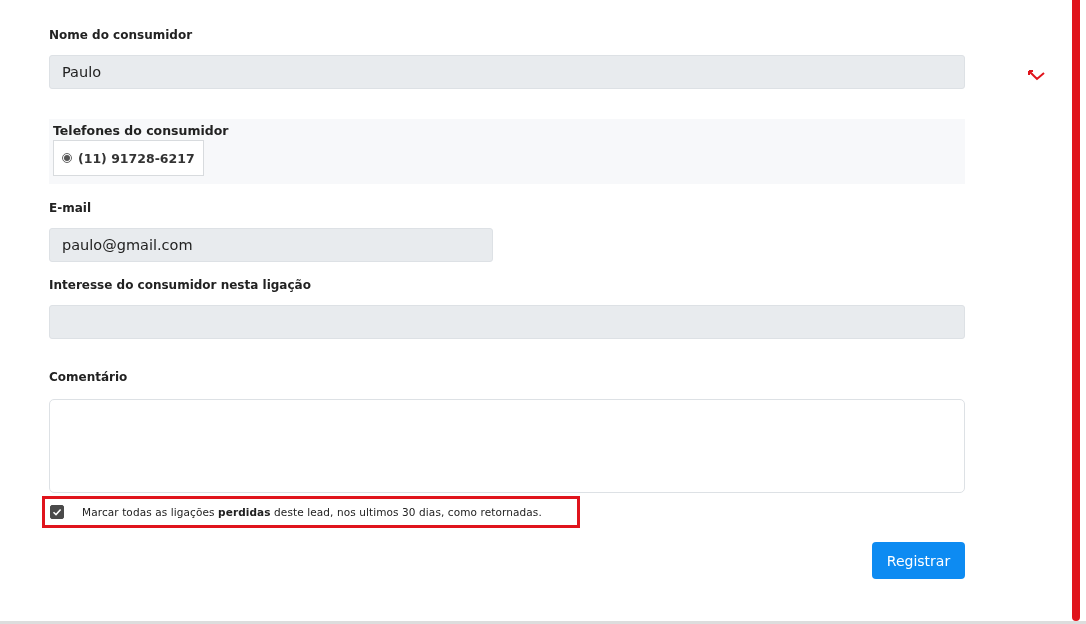 This screenshot has width=1086, height=624. Describe the element at coordinates (180, 286) in the screenshot. I see `field-label: Interesse do consumidor nesta ligação` at that location.